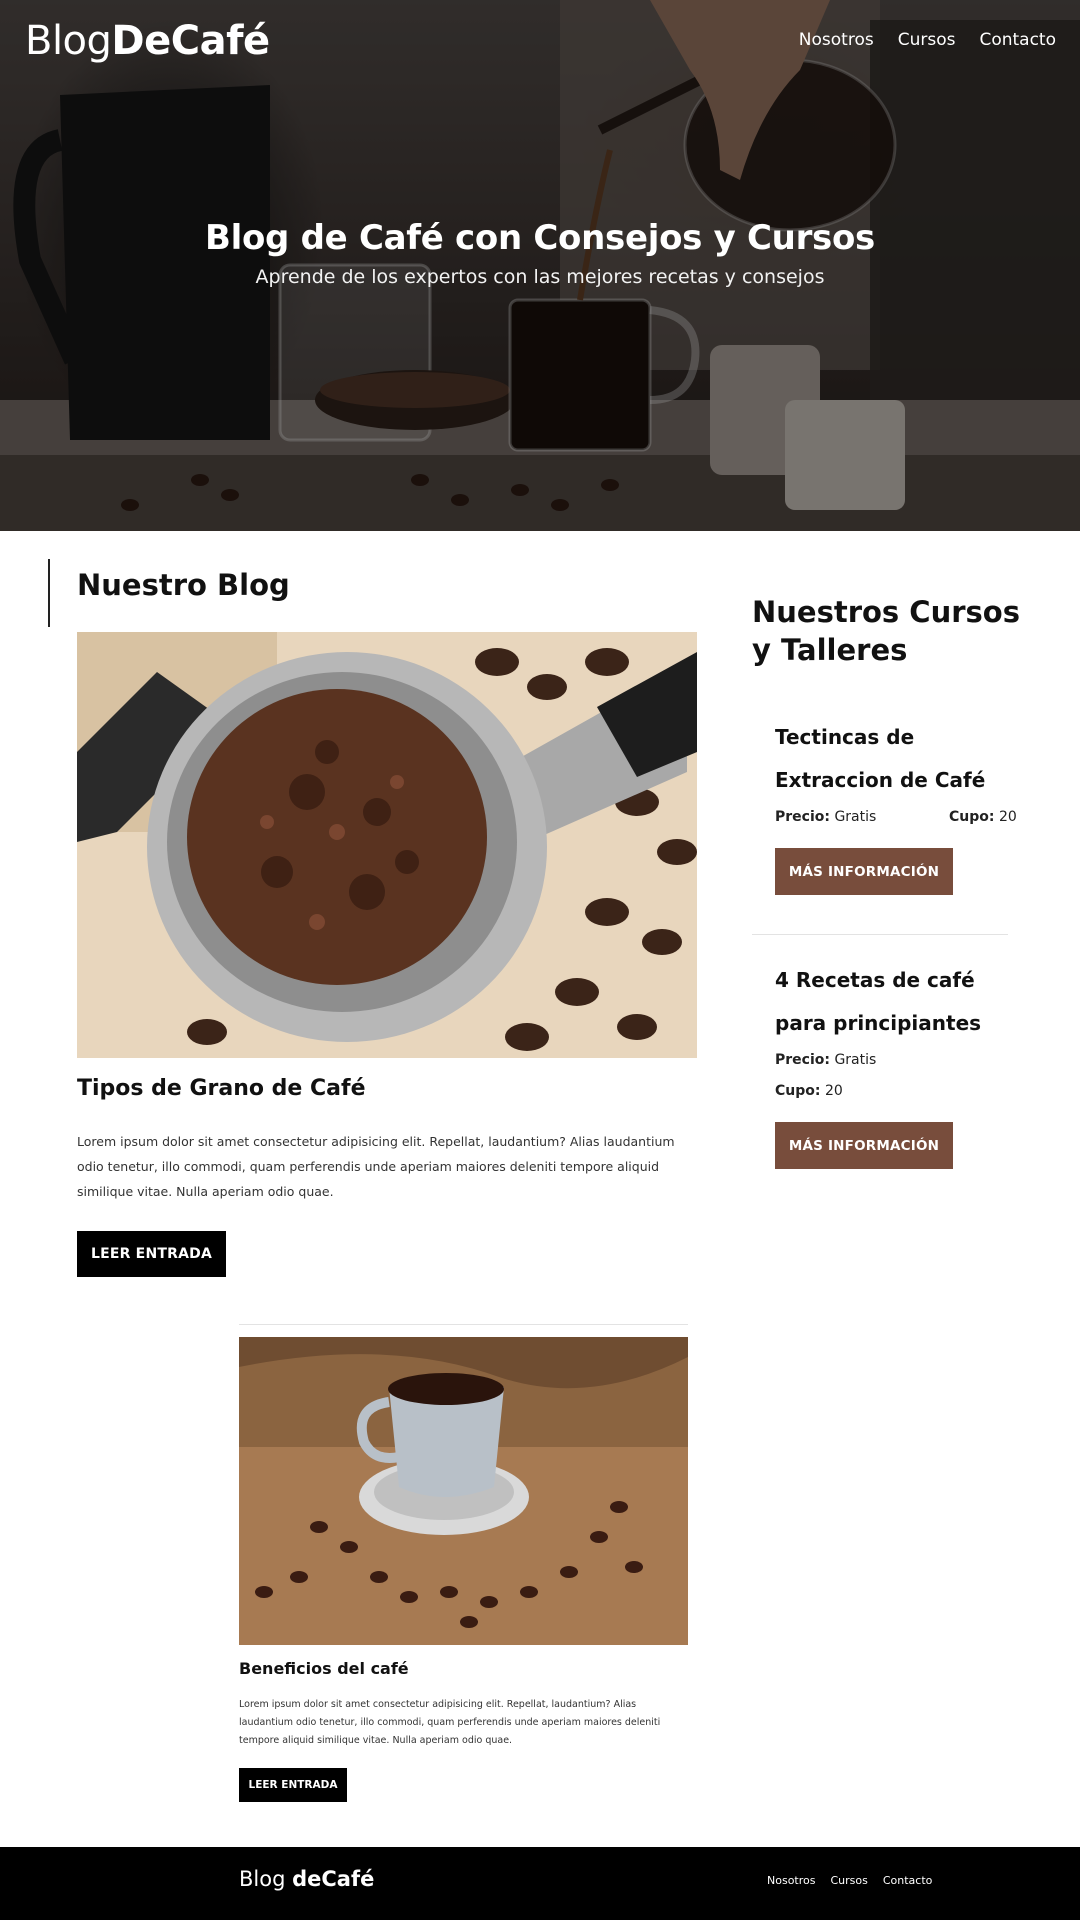 Image resolution: width=1080 pixels, height=1920 pixels. What do you see at coordinates (540, 1883) in the screenshot?
I see `site-footer: Blog deCafé Nosotros Cursos Contacto` at bounding box center [540, 1883].